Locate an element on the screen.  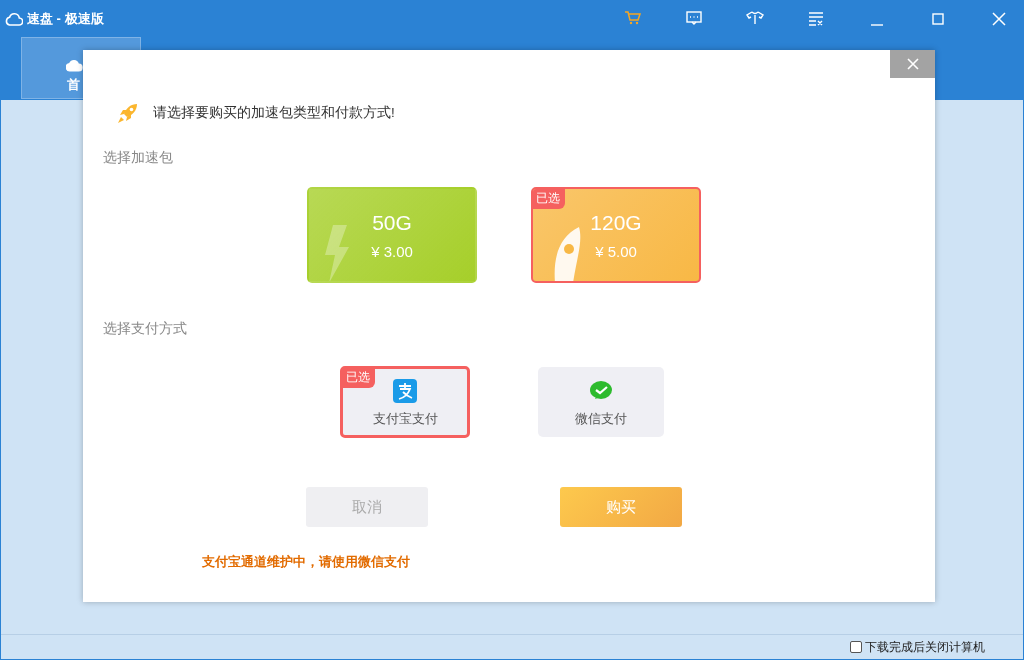
window-title: 速盘 - 极速版 is located at coordinates (65, 18).